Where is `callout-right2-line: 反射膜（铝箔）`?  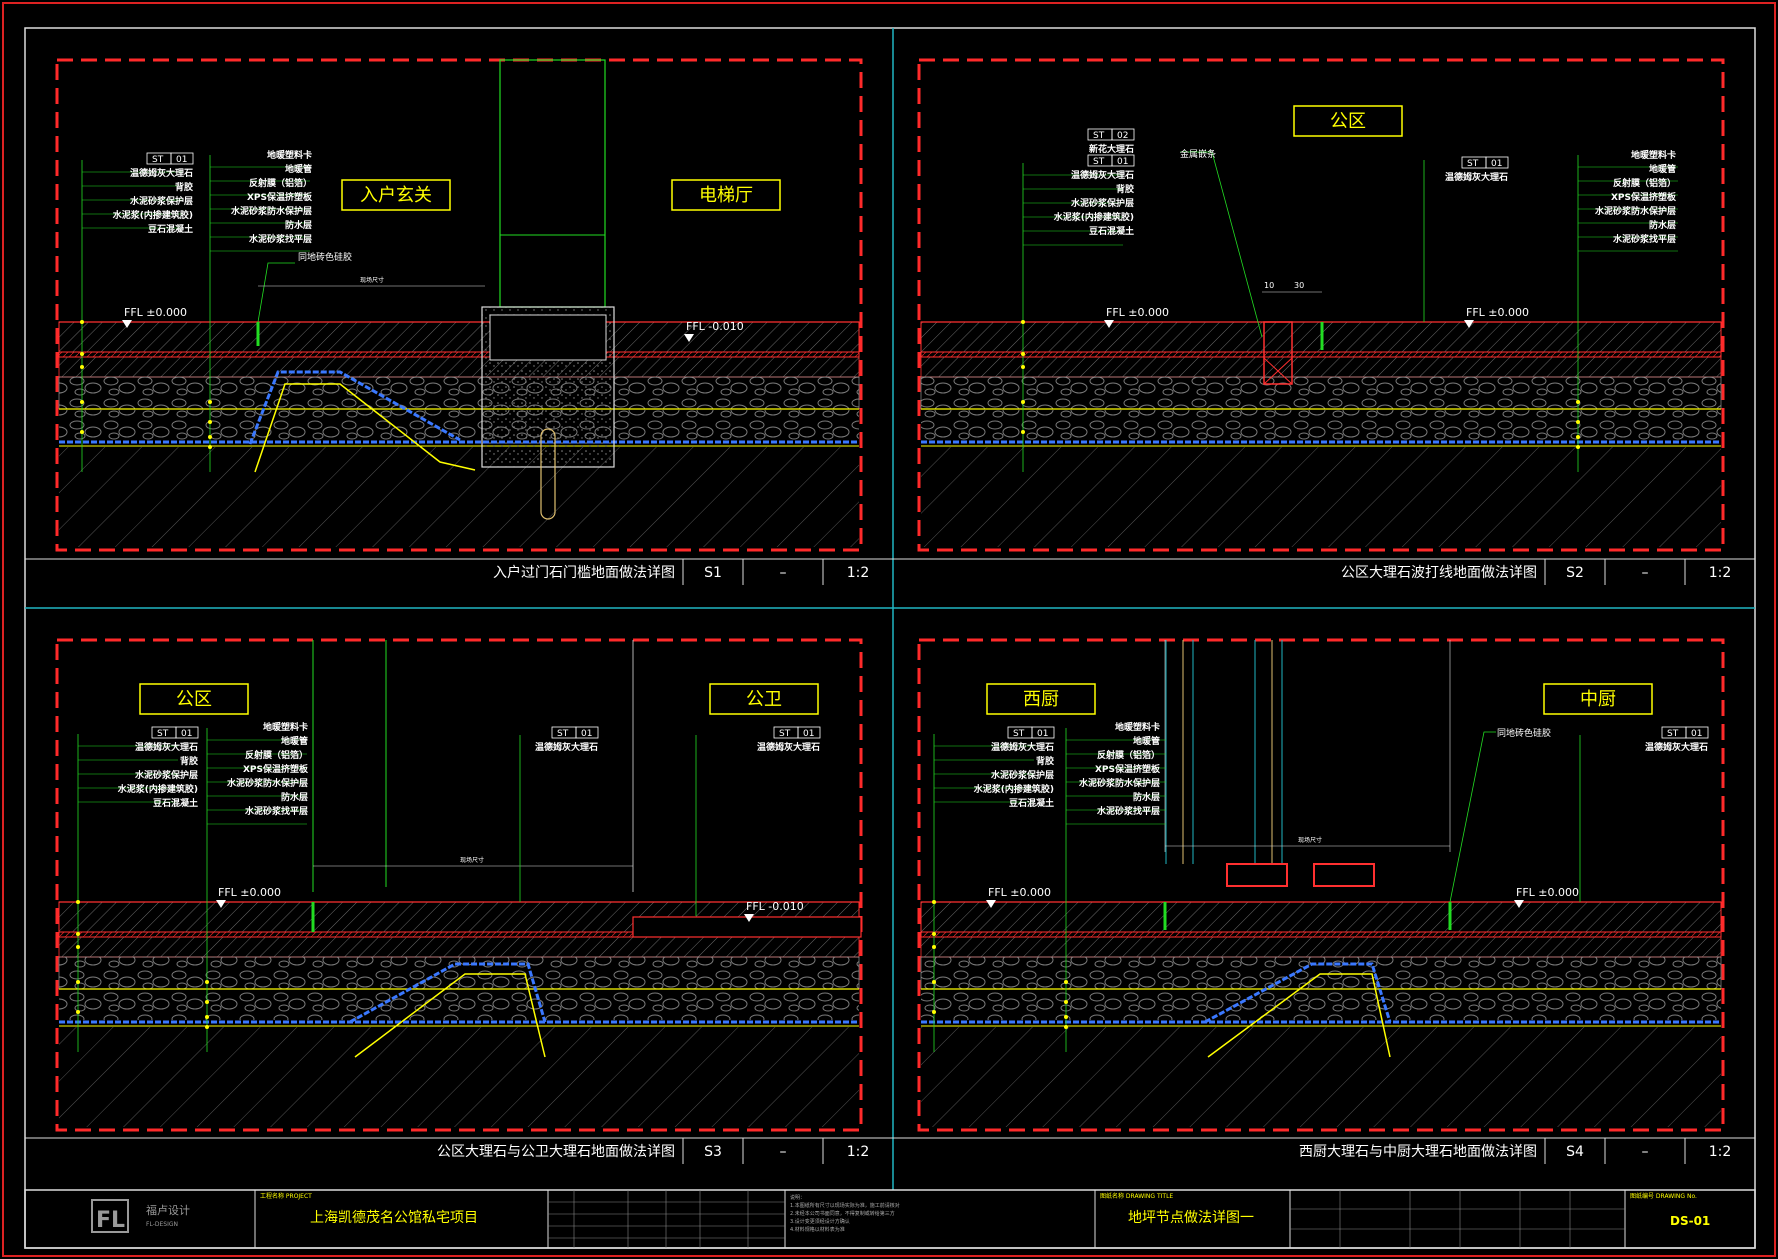 callout-right2-line: 反射膜（铝箔） is located at coordinates (276, 755).